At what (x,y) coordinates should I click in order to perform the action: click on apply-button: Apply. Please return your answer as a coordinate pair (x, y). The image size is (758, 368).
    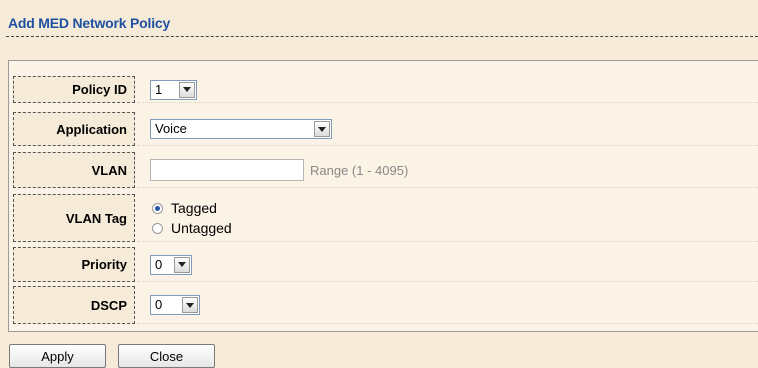
    Looking at the image, I should click on (57, 356).